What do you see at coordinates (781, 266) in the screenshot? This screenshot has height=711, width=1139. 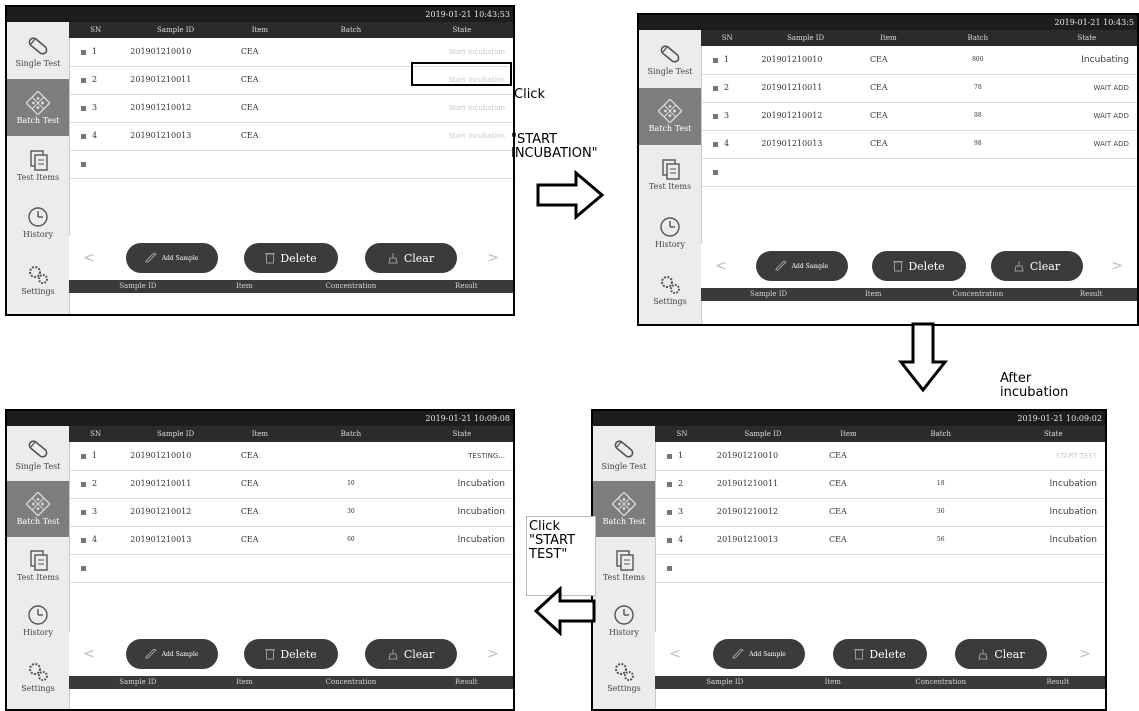 I see `pencil-icon` at bounding box center [781, 266].